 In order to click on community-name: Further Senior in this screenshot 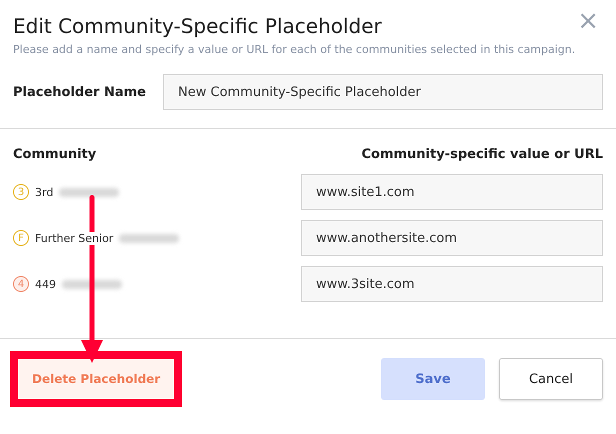, I will do `click(74, 238)`.